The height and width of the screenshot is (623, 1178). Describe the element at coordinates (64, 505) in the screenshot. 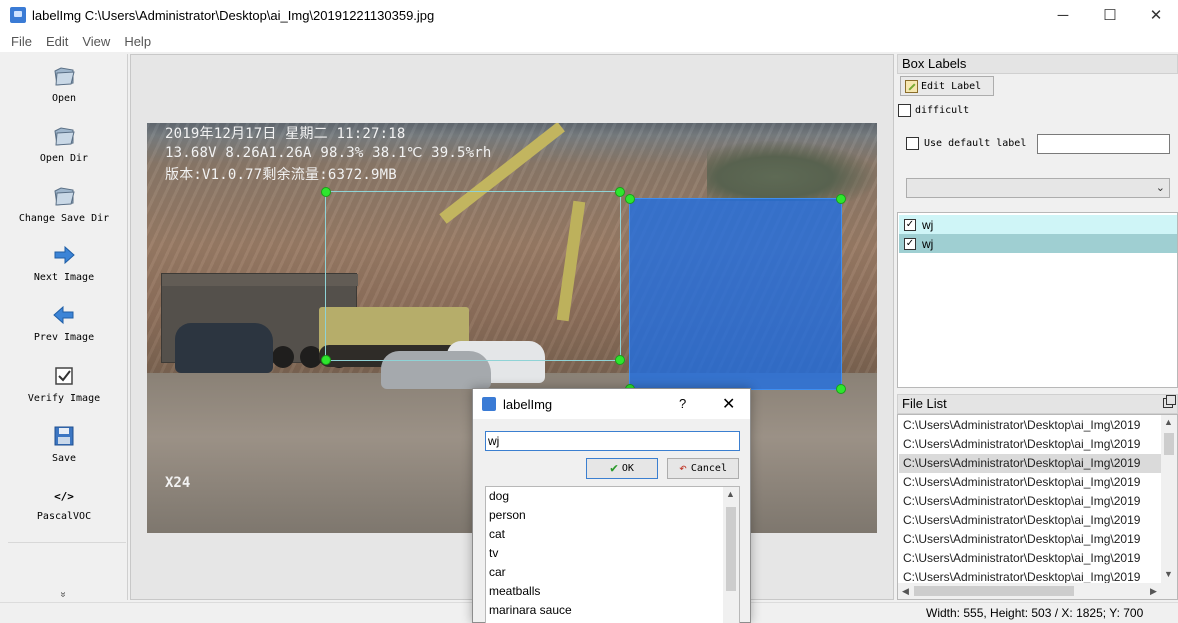

I see `pascalvoc-button: </> PascalVOC` at that location.